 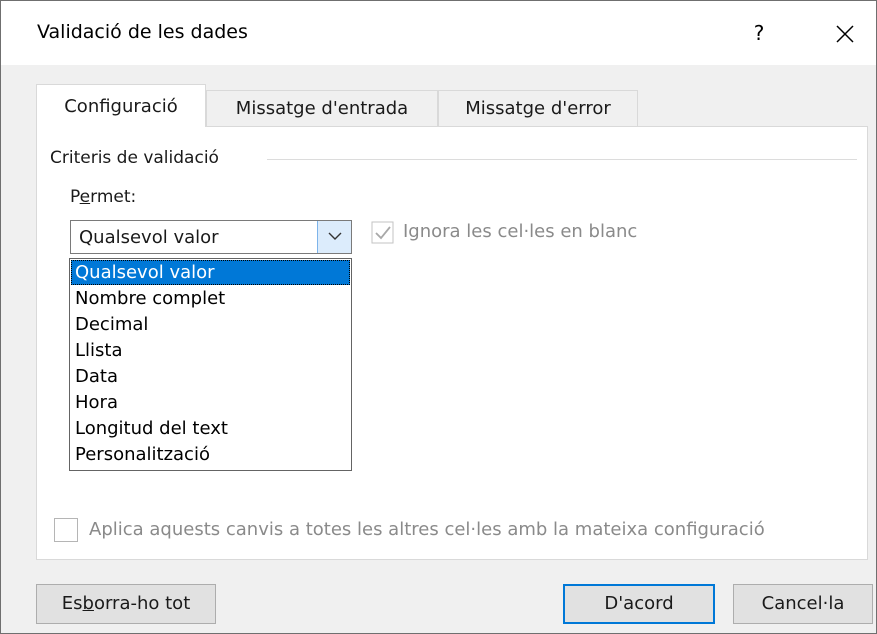 What do you see at coordinates (322, 108) in the screenshot?
I see `tab-missatge-entrada: Missatge d'entrada` at bounding box center [322, 108].